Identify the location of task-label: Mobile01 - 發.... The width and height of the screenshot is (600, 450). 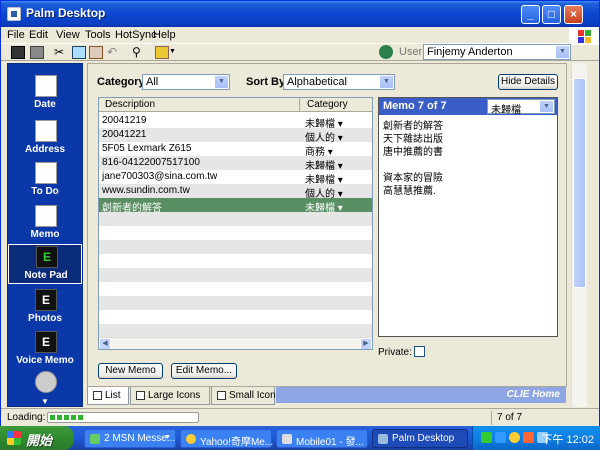
(330, 442).